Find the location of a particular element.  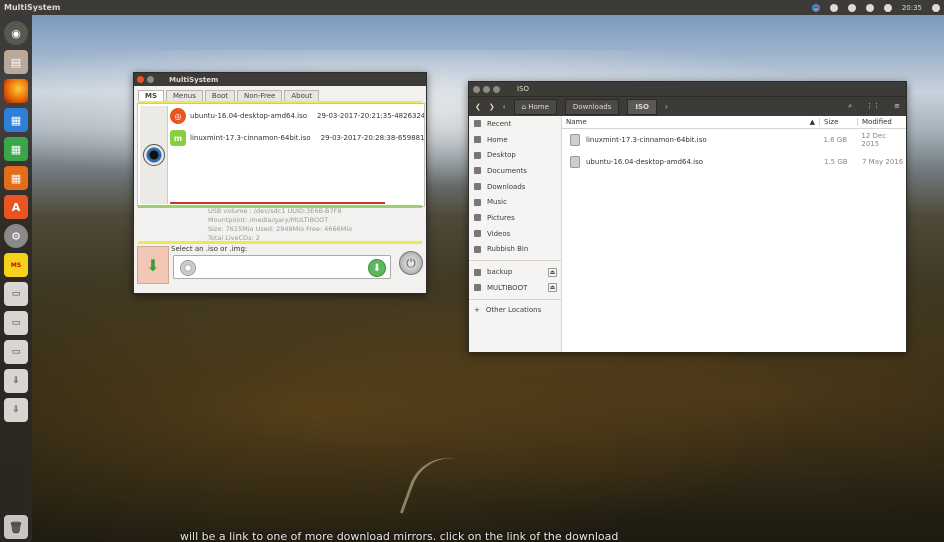

writer-icon: ▦ is located at coordinates (16, 120).